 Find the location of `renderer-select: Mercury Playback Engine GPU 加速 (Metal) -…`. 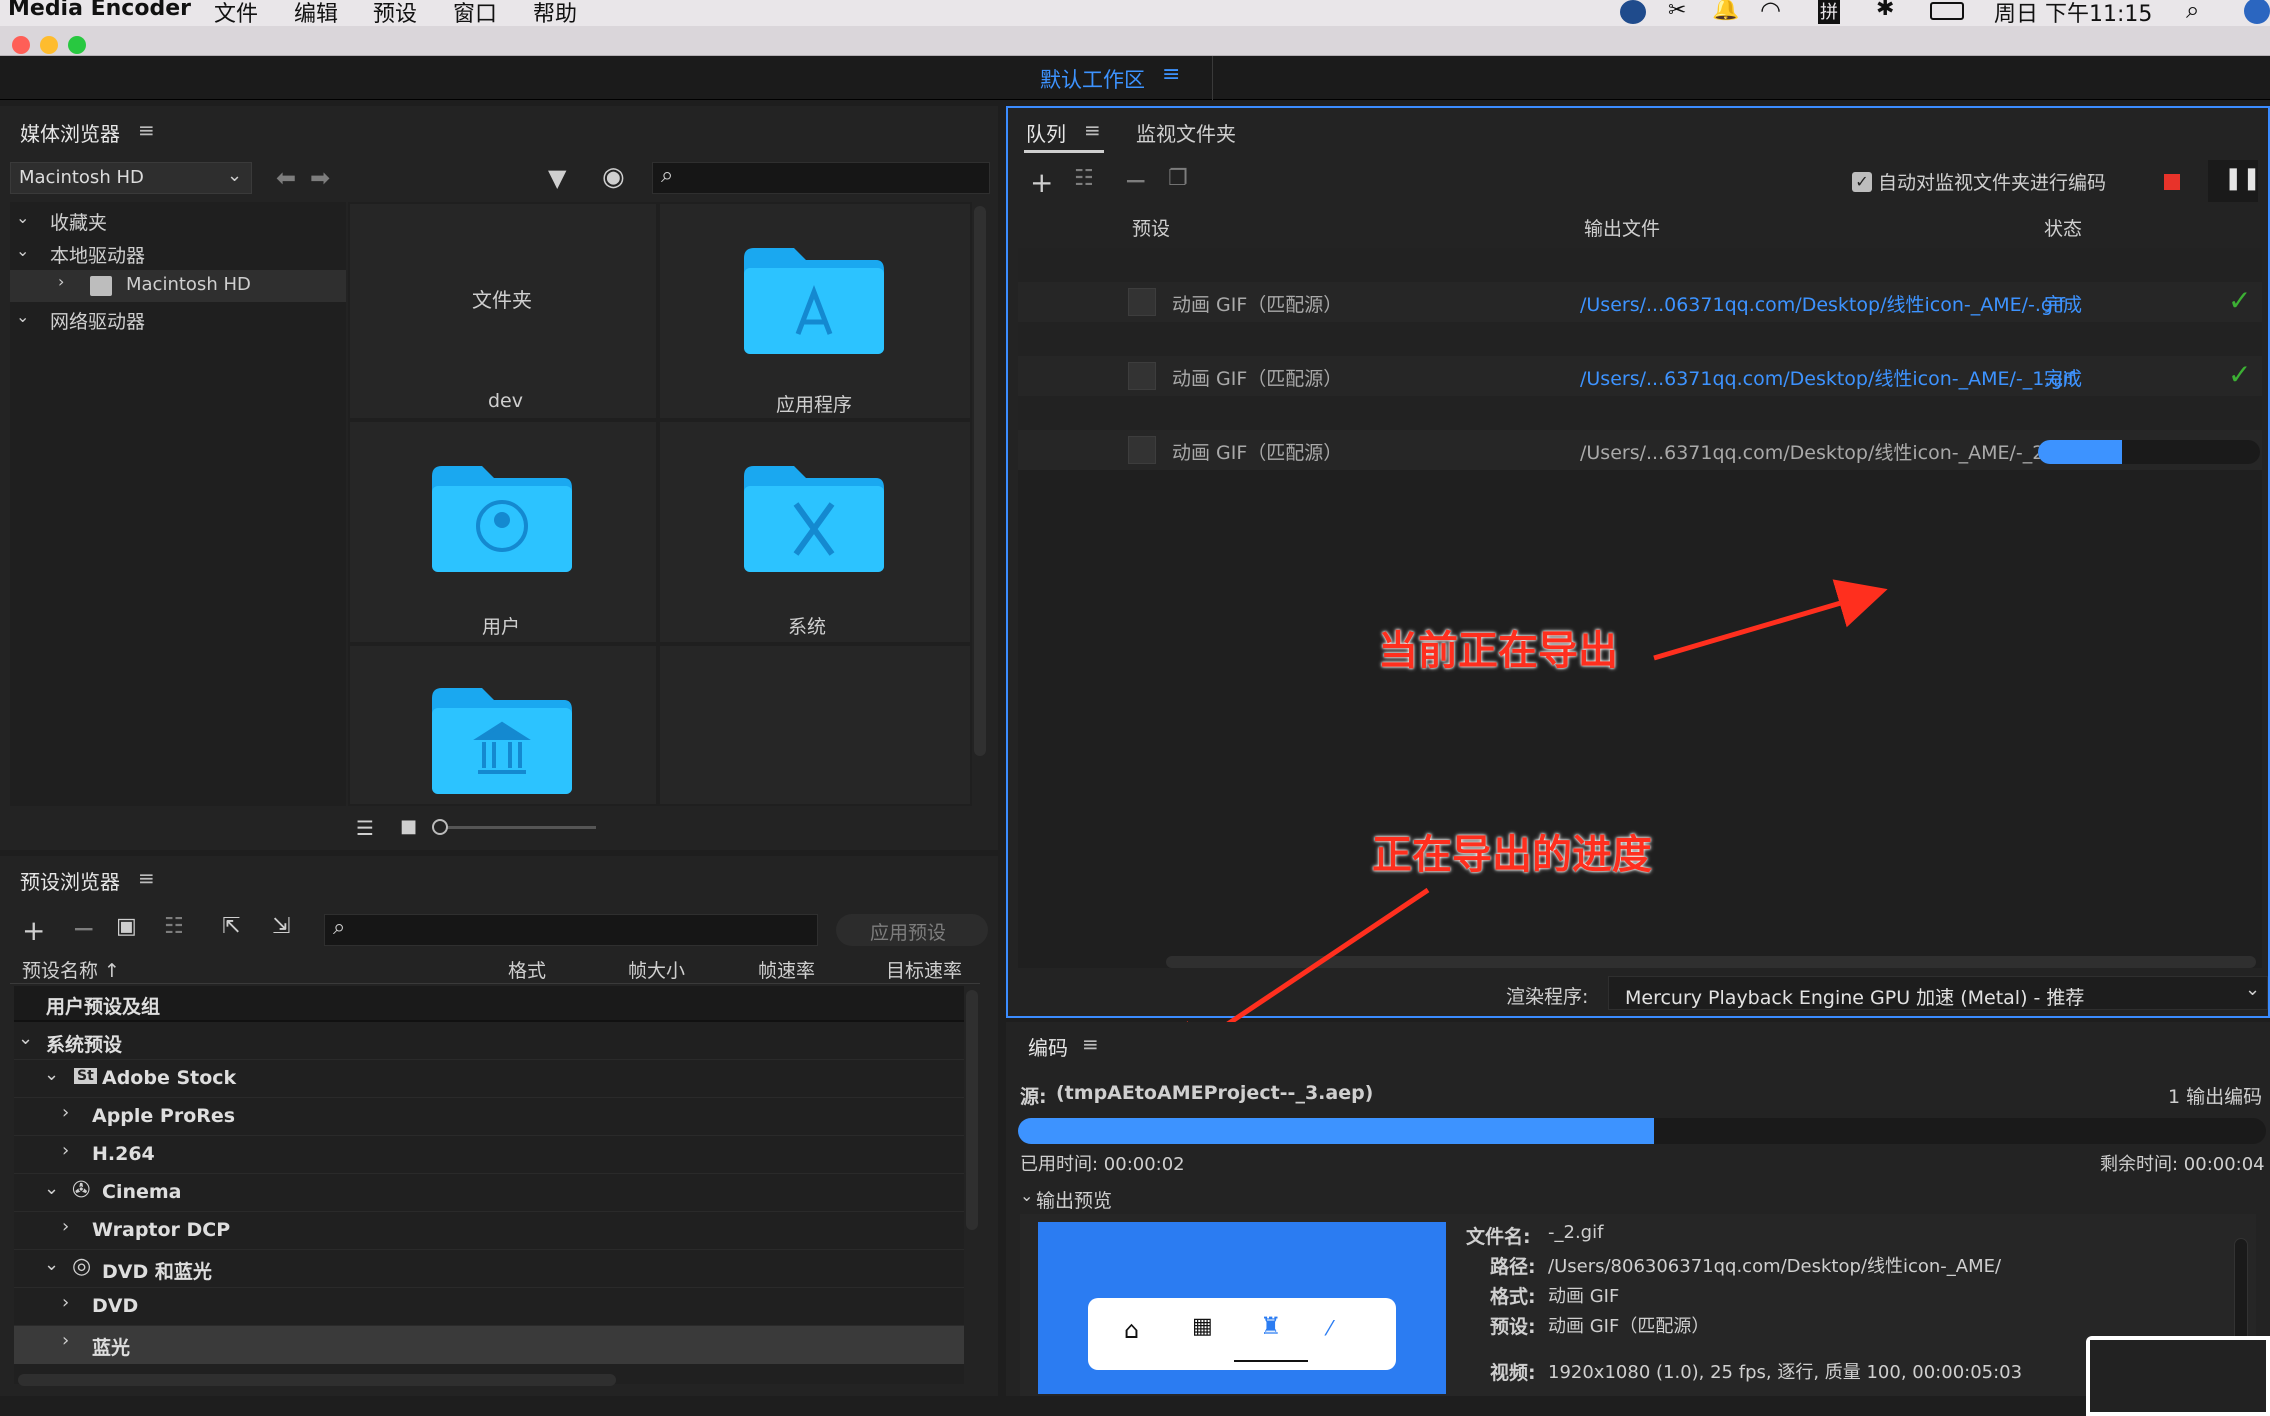

renderer-select: Mercury Playback Engine GPU 加速 (Metal) -… is located at coordinates (1938, 993).